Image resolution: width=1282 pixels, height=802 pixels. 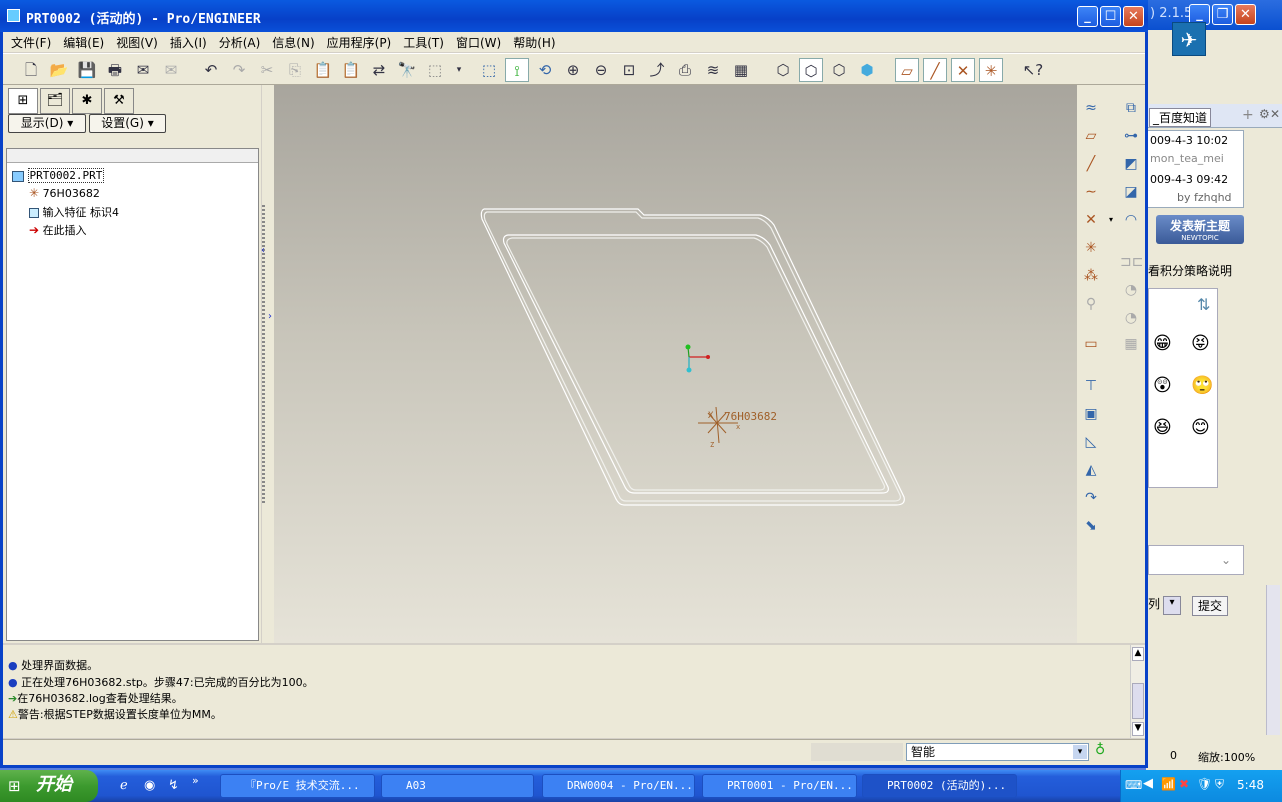 What do you see at coordinates (23, 101) in the screenshot?
I see `tab-model-tree: ⊞` at bounding box center [23, 101].